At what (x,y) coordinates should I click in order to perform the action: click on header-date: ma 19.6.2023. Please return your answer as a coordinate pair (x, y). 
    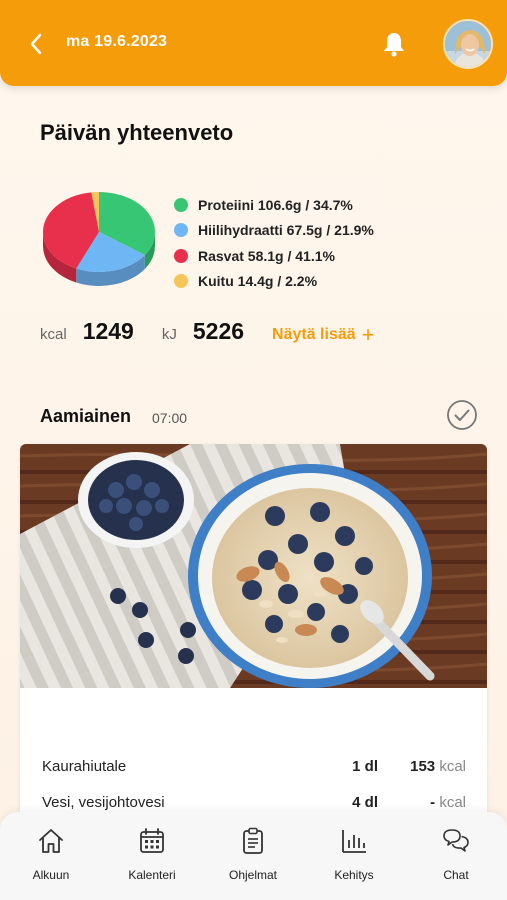
    Looking at the image, I should click on (117, 41).